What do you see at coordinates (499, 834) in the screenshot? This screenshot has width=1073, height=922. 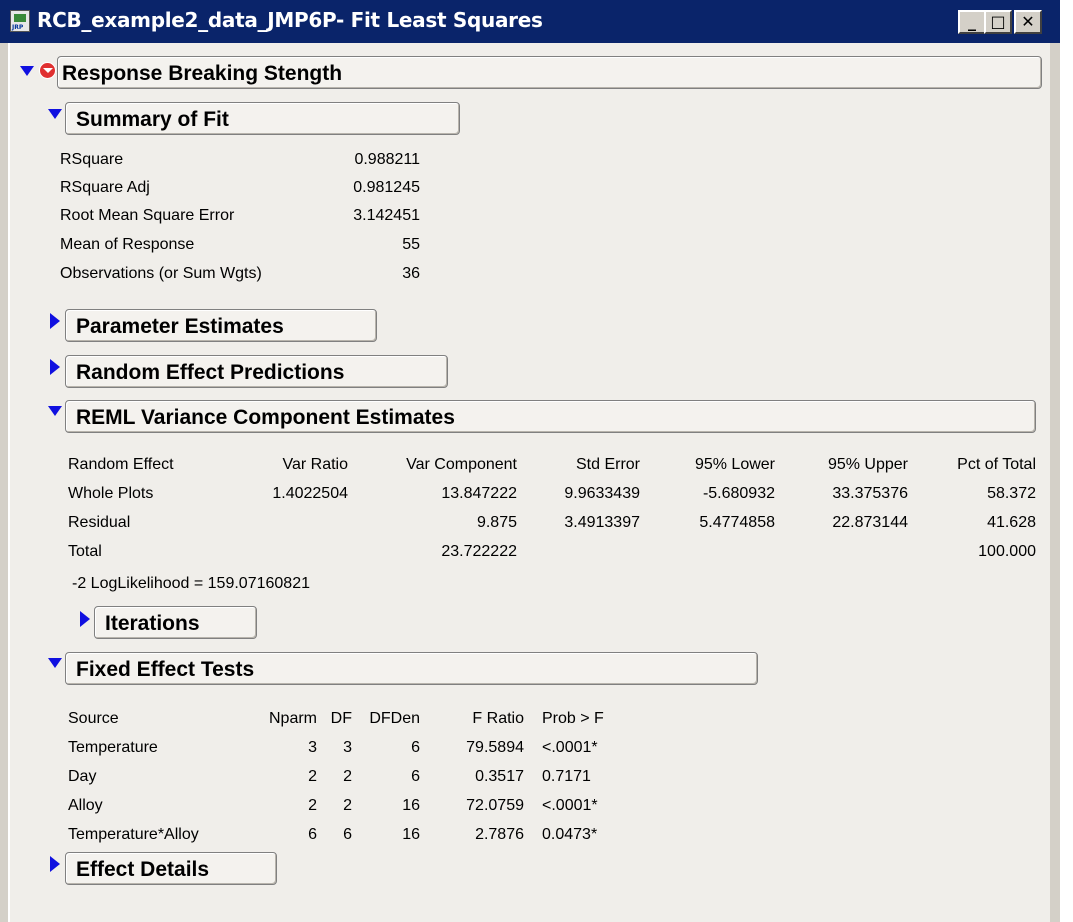 I see `table-cell: 2.7876` at bounding box center [499, 834].